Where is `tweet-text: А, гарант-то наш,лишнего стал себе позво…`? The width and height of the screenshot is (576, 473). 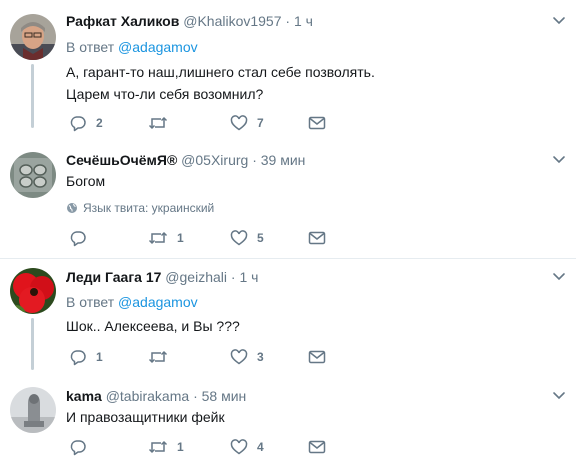 tweet-text: А, гарант-то наш,лишнего стал себе позво… is located at coordinates (220, 83).